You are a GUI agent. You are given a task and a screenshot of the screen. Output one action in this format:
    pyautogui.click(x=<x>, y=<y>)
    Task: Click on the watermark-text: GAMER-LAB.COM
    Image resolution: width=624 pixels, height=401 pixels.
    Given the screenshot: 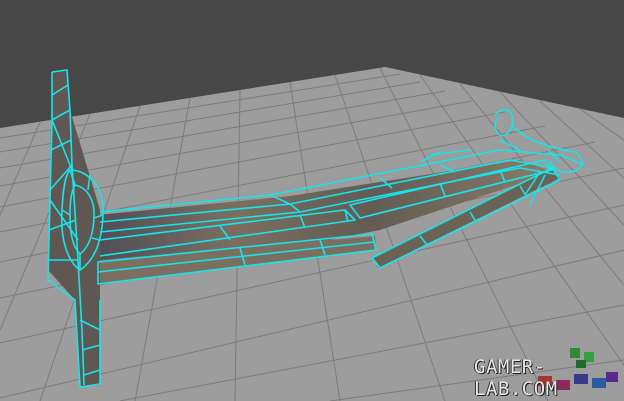 What is the action you would take?
    pyautogui.click(x=516, y=378)
    